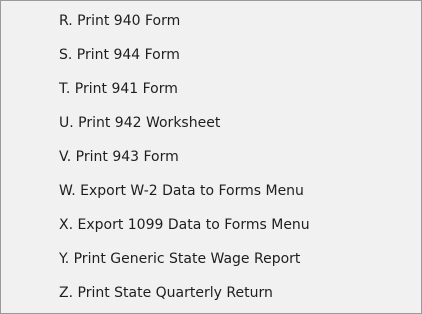  I want to click on menu-item-export-1099-data: X. Export 1099 Data to Forms Menu, so click(211, 225).